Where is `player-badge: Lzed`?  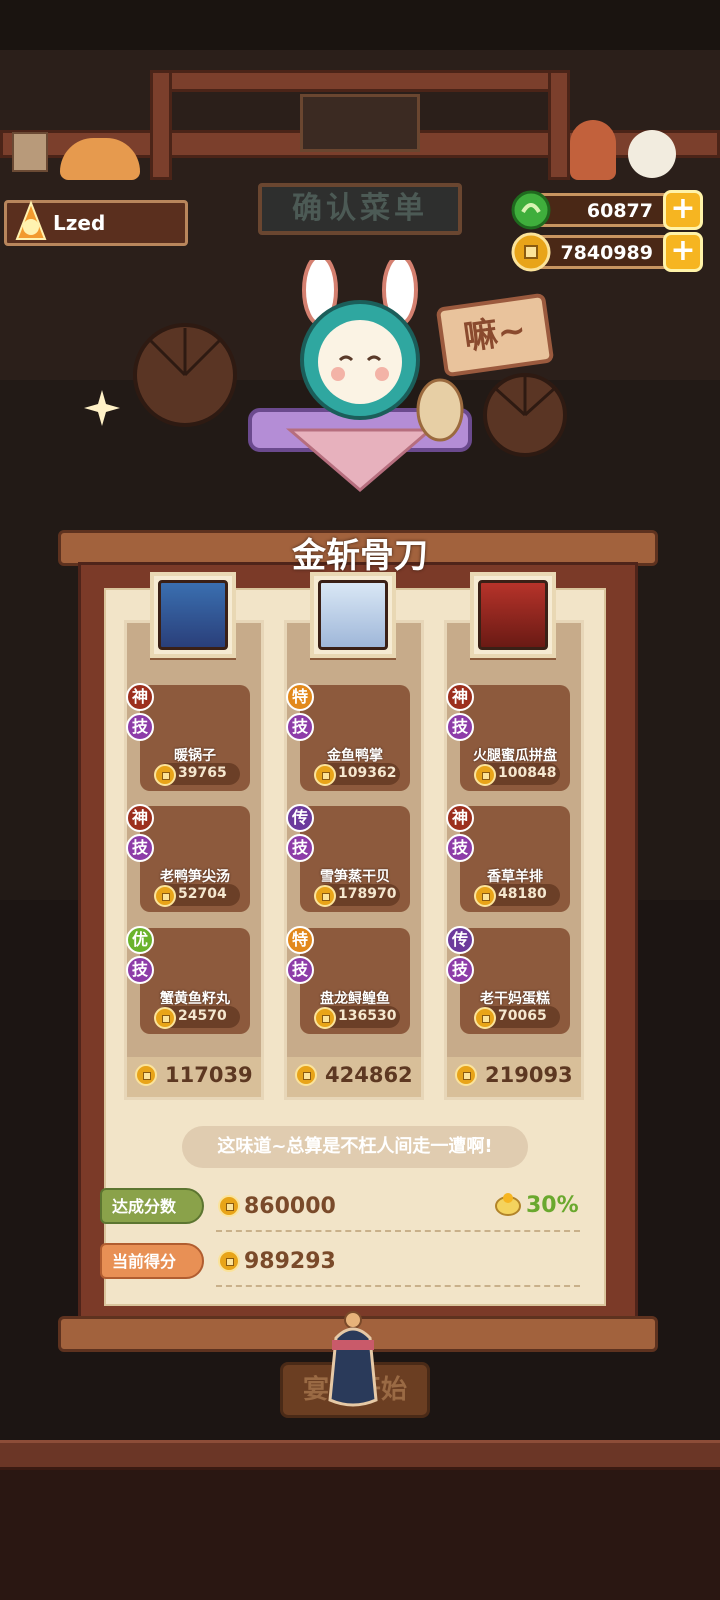 player-badge: Lzed is located at coordinates (96, 223).